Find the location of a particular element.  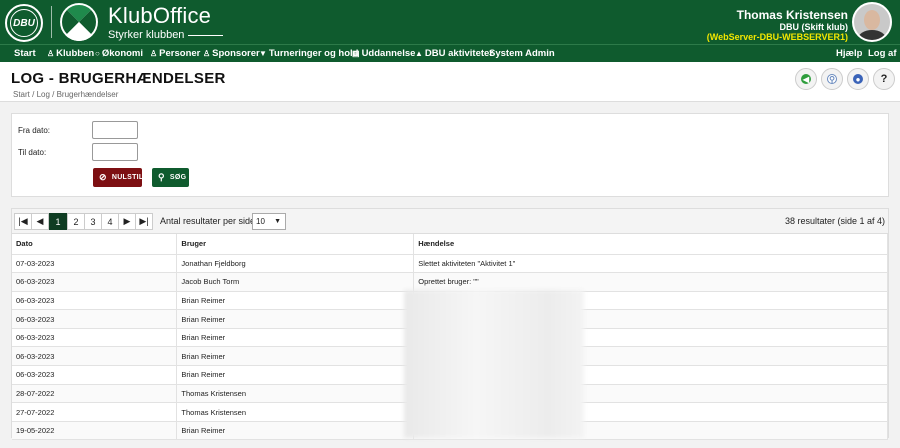

help-button: ? is located at coordinates (884, 79).